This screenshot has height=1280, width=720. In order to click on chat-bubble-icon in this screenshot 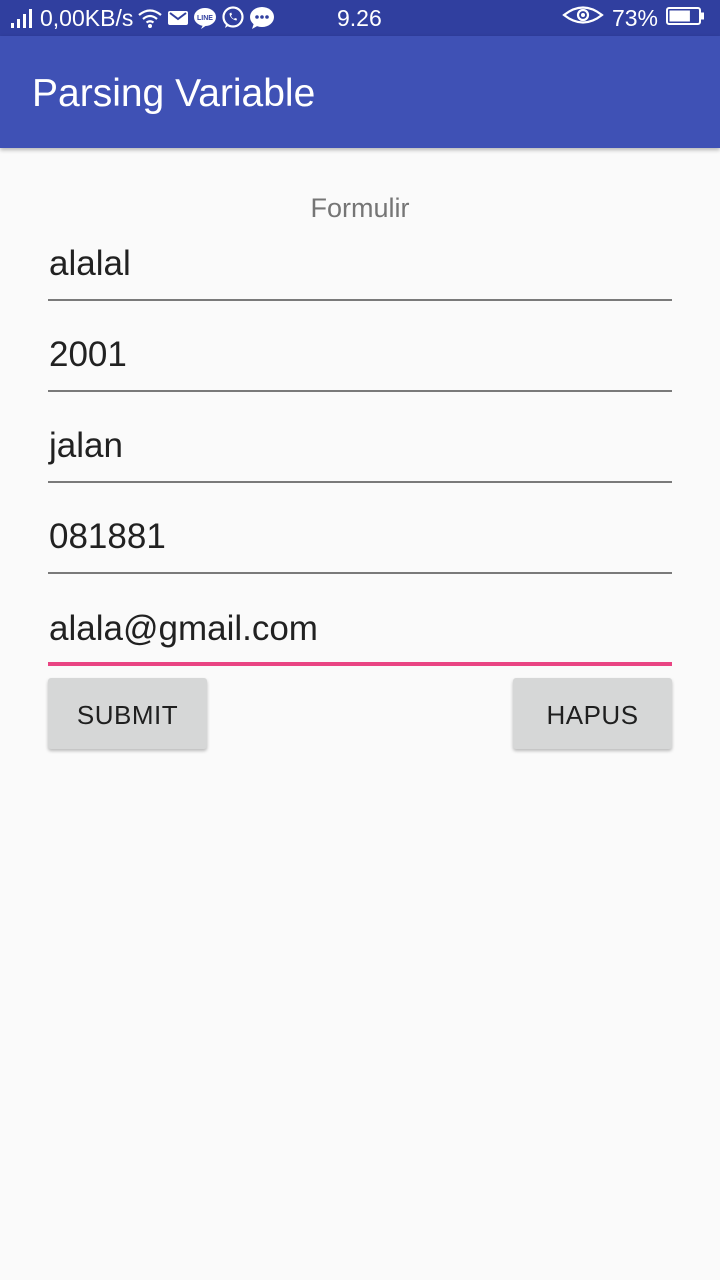, I will do `click(262, 18)`.